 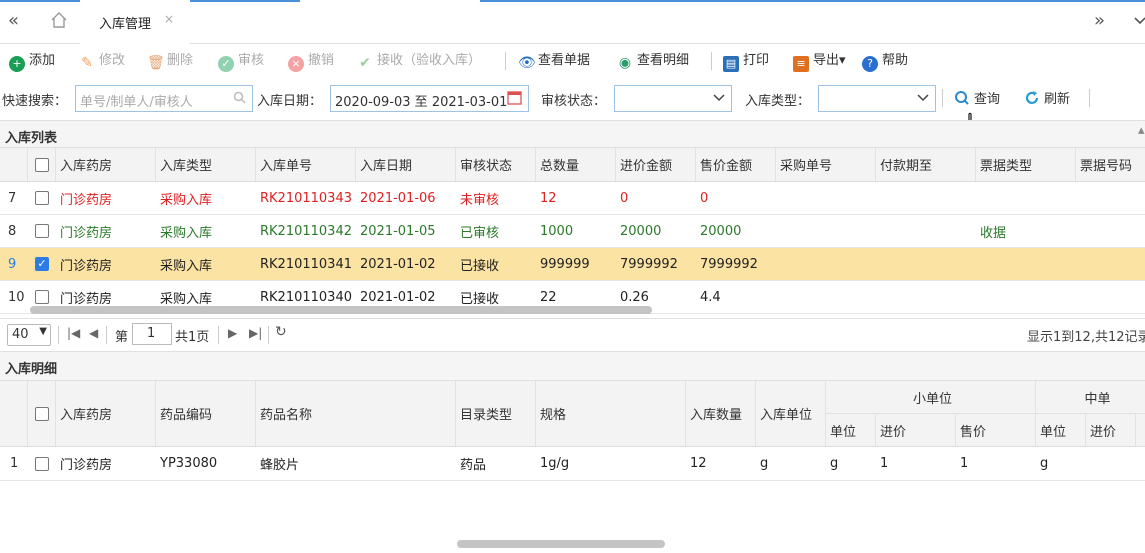 What do you see at coordinates (1110, 164) in the screenshot?
I see `column-header: 票据号码` at bounding box center [1110, 164].